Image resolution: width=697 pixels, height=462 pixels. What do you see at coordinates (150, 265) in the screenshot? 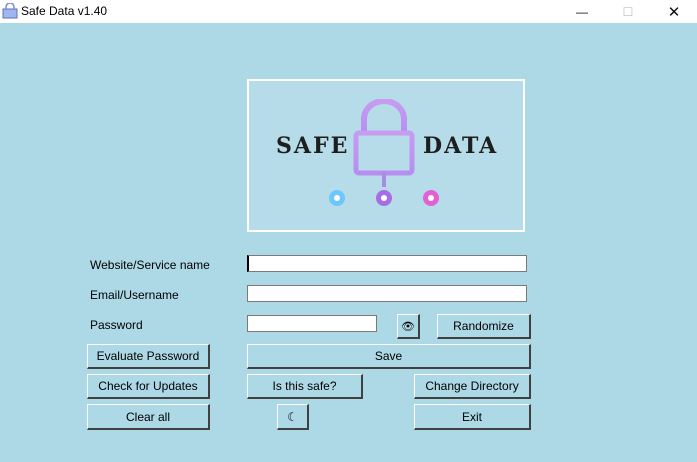
I see `website-label: Website/Service name` at bounding box center [150, 265].